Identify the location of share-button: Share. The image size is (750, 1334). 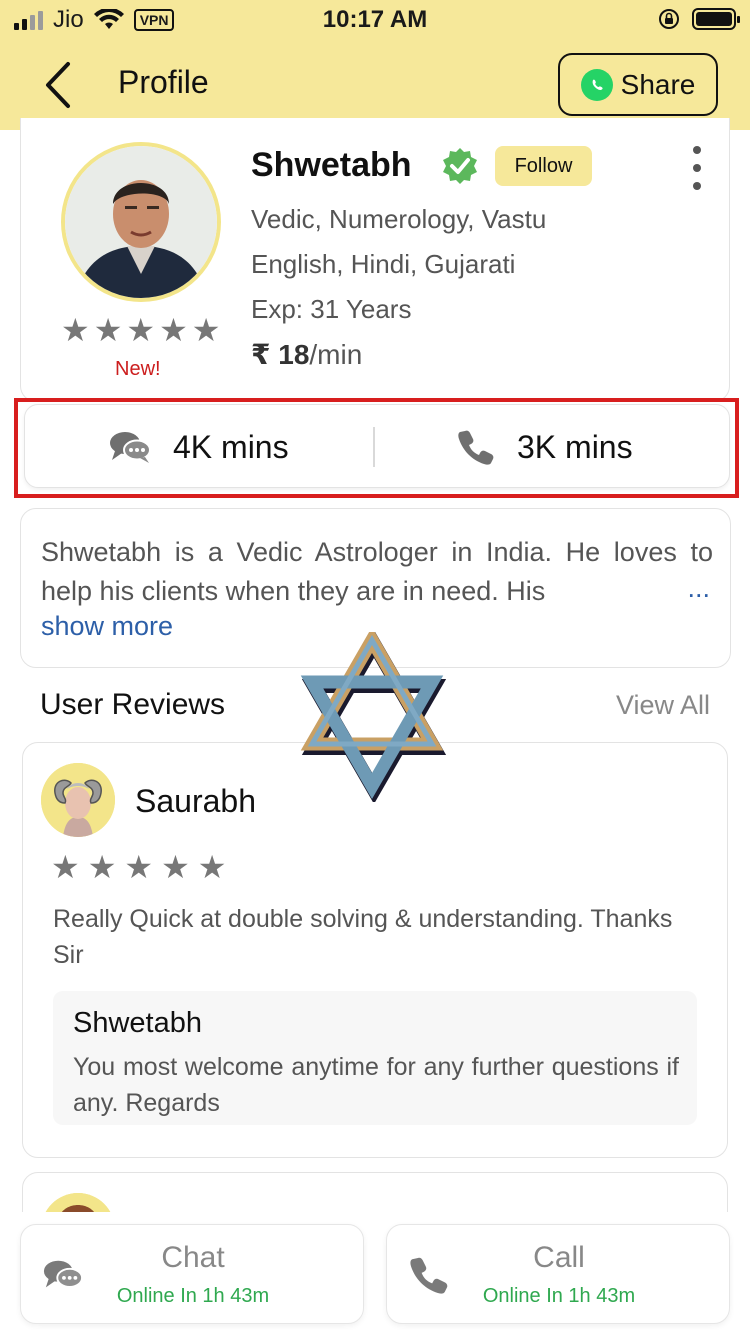
(638, 84).